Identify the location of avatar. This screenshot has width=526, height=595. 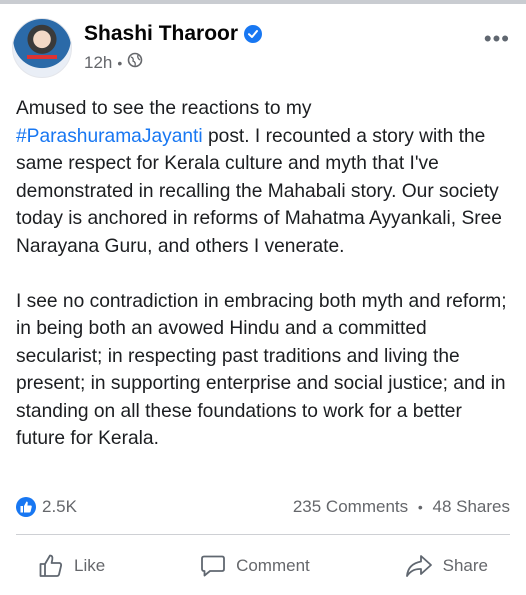
(42, 48).